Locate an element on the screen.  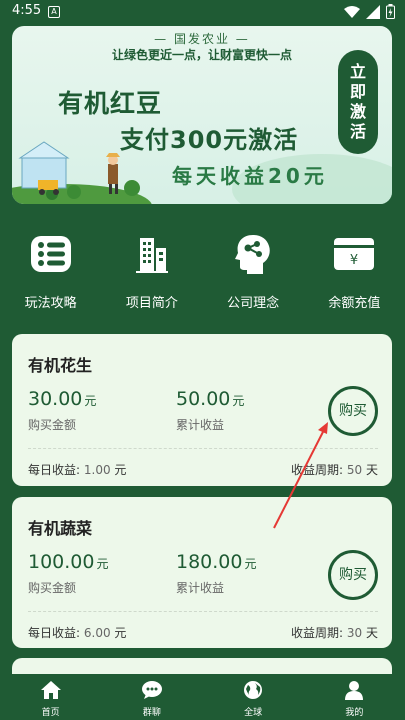
quick-menu: 玩法攻略 项目简介 公司理念 ¥ 余额充值 is located at coordinates (202, 273).